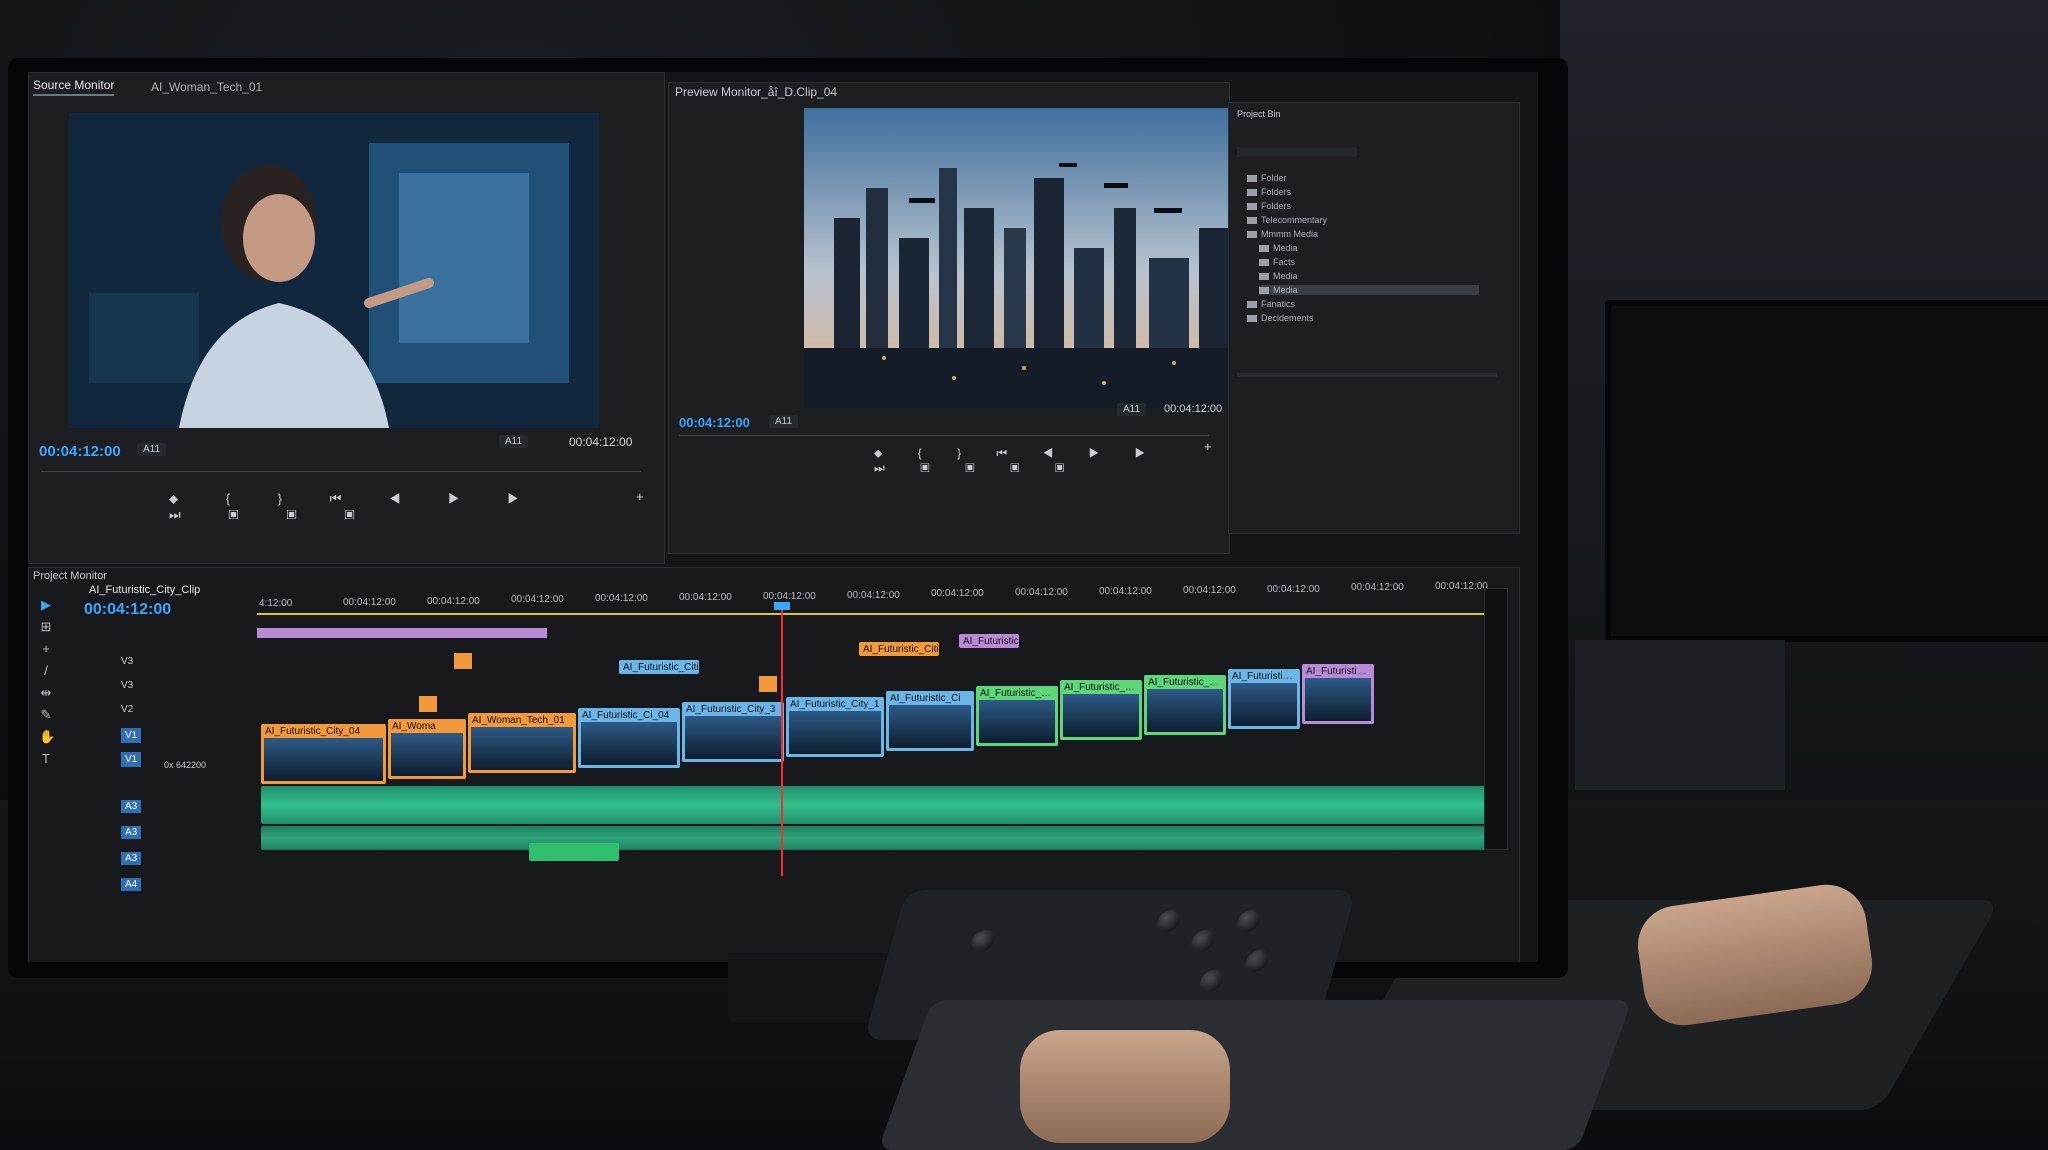 This screenshot has height=1150, width=2048. What do you see at coordinates (1496, 719) in the screenshot?
I see `audio-level-meter` at bounding box center [1496, 719].